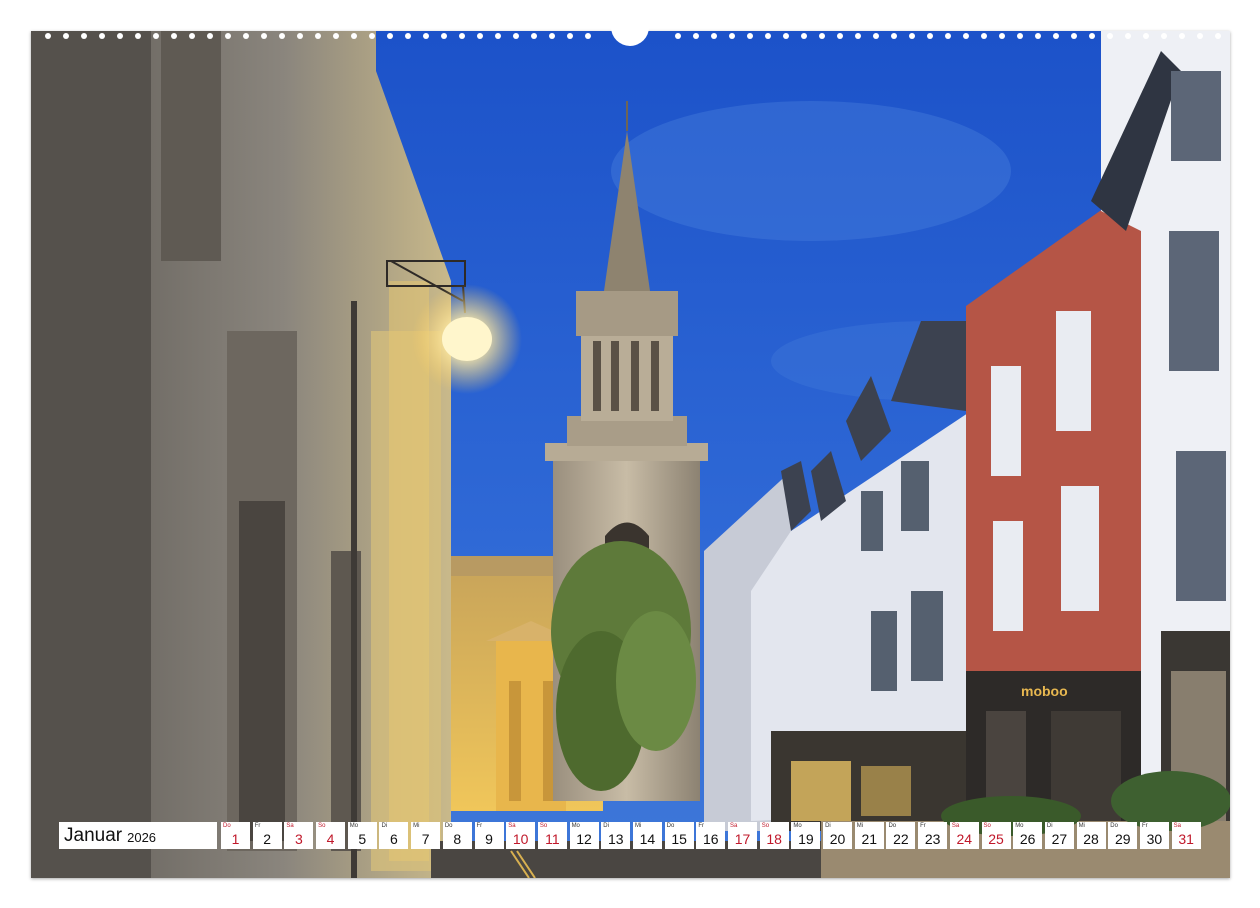  I want to click on day-number: 14, so click(647, 839).